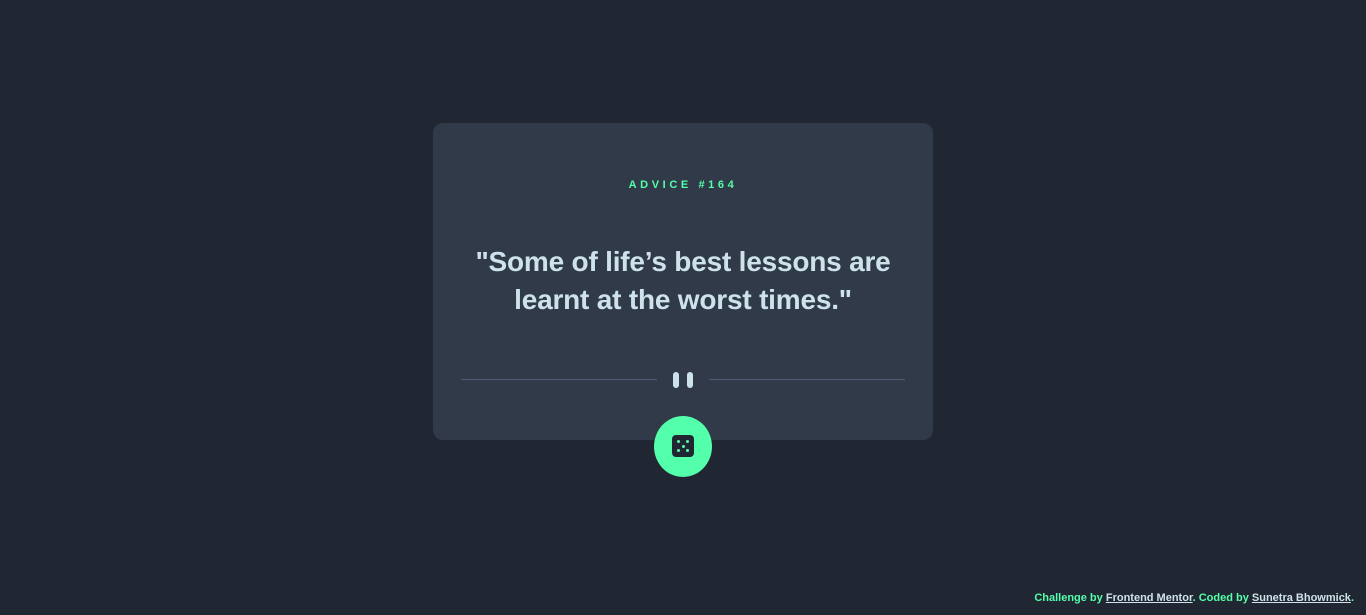 This screenshot has width=1366, height=615. Describe the element at coordinates (676, 380) in the screenshot. I see `pause-bar-left` at that location.